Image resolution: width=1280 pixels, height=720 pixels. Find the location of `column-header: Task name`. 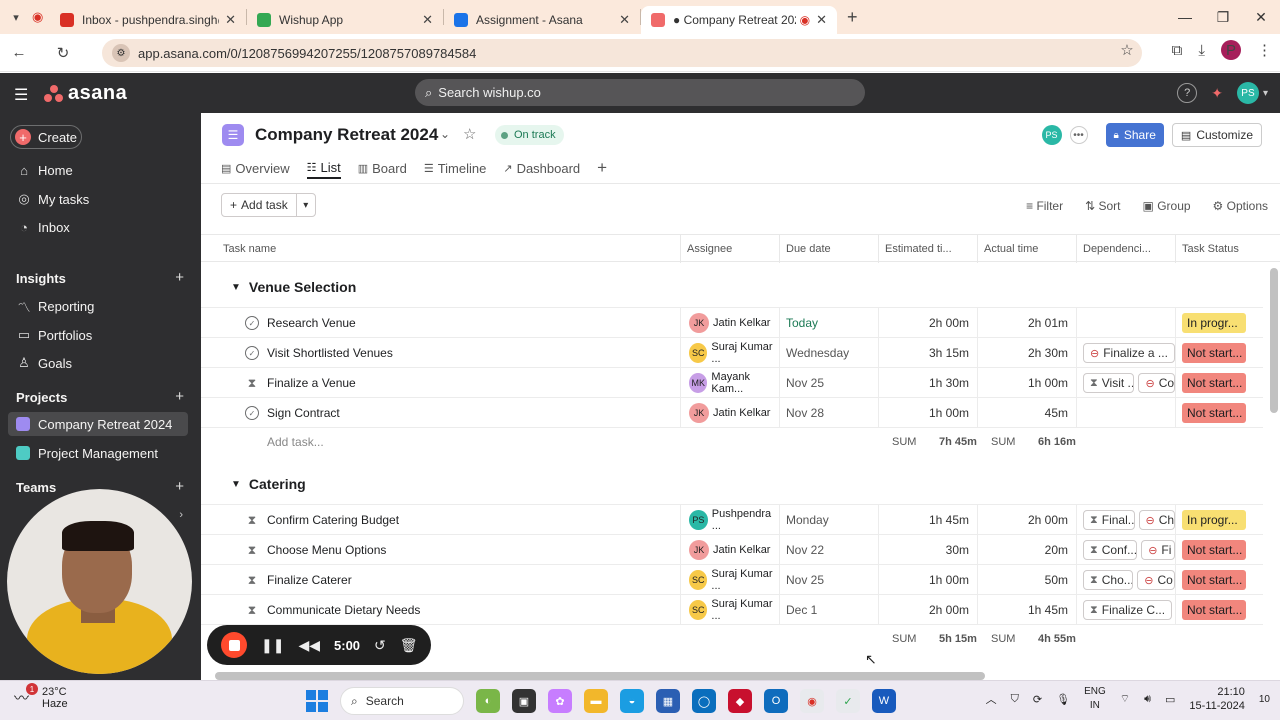

column-header: Task name is located at coordinates (246, 249).